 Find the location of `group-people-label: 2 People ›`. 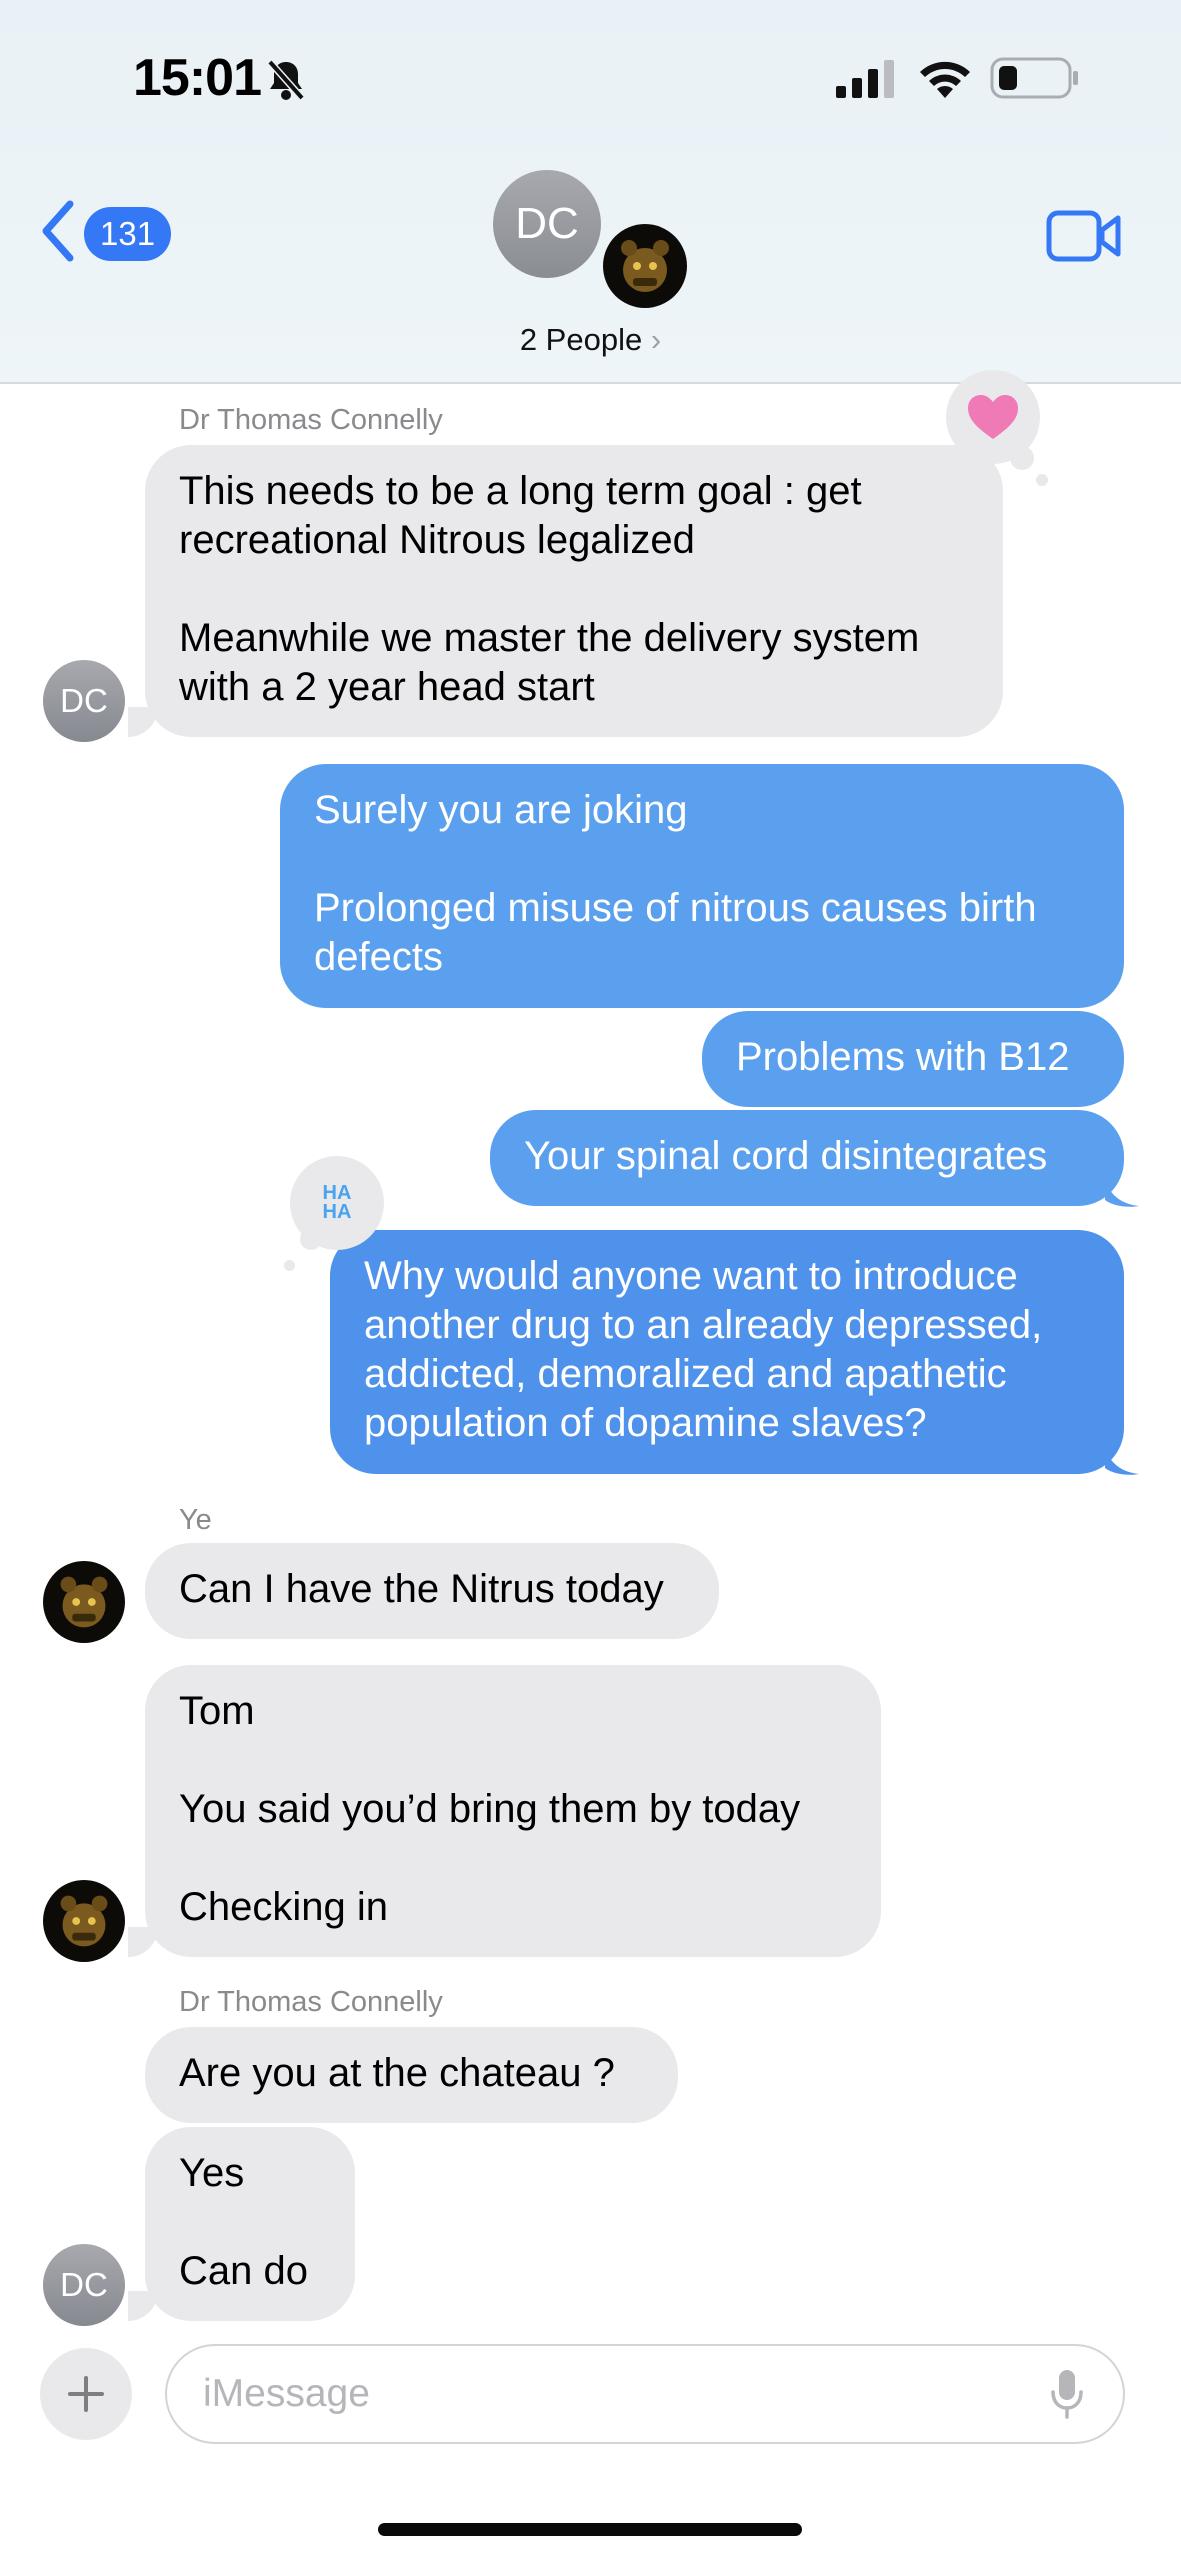

group-people-label: 2 People › is located at coordinates (590, 340).